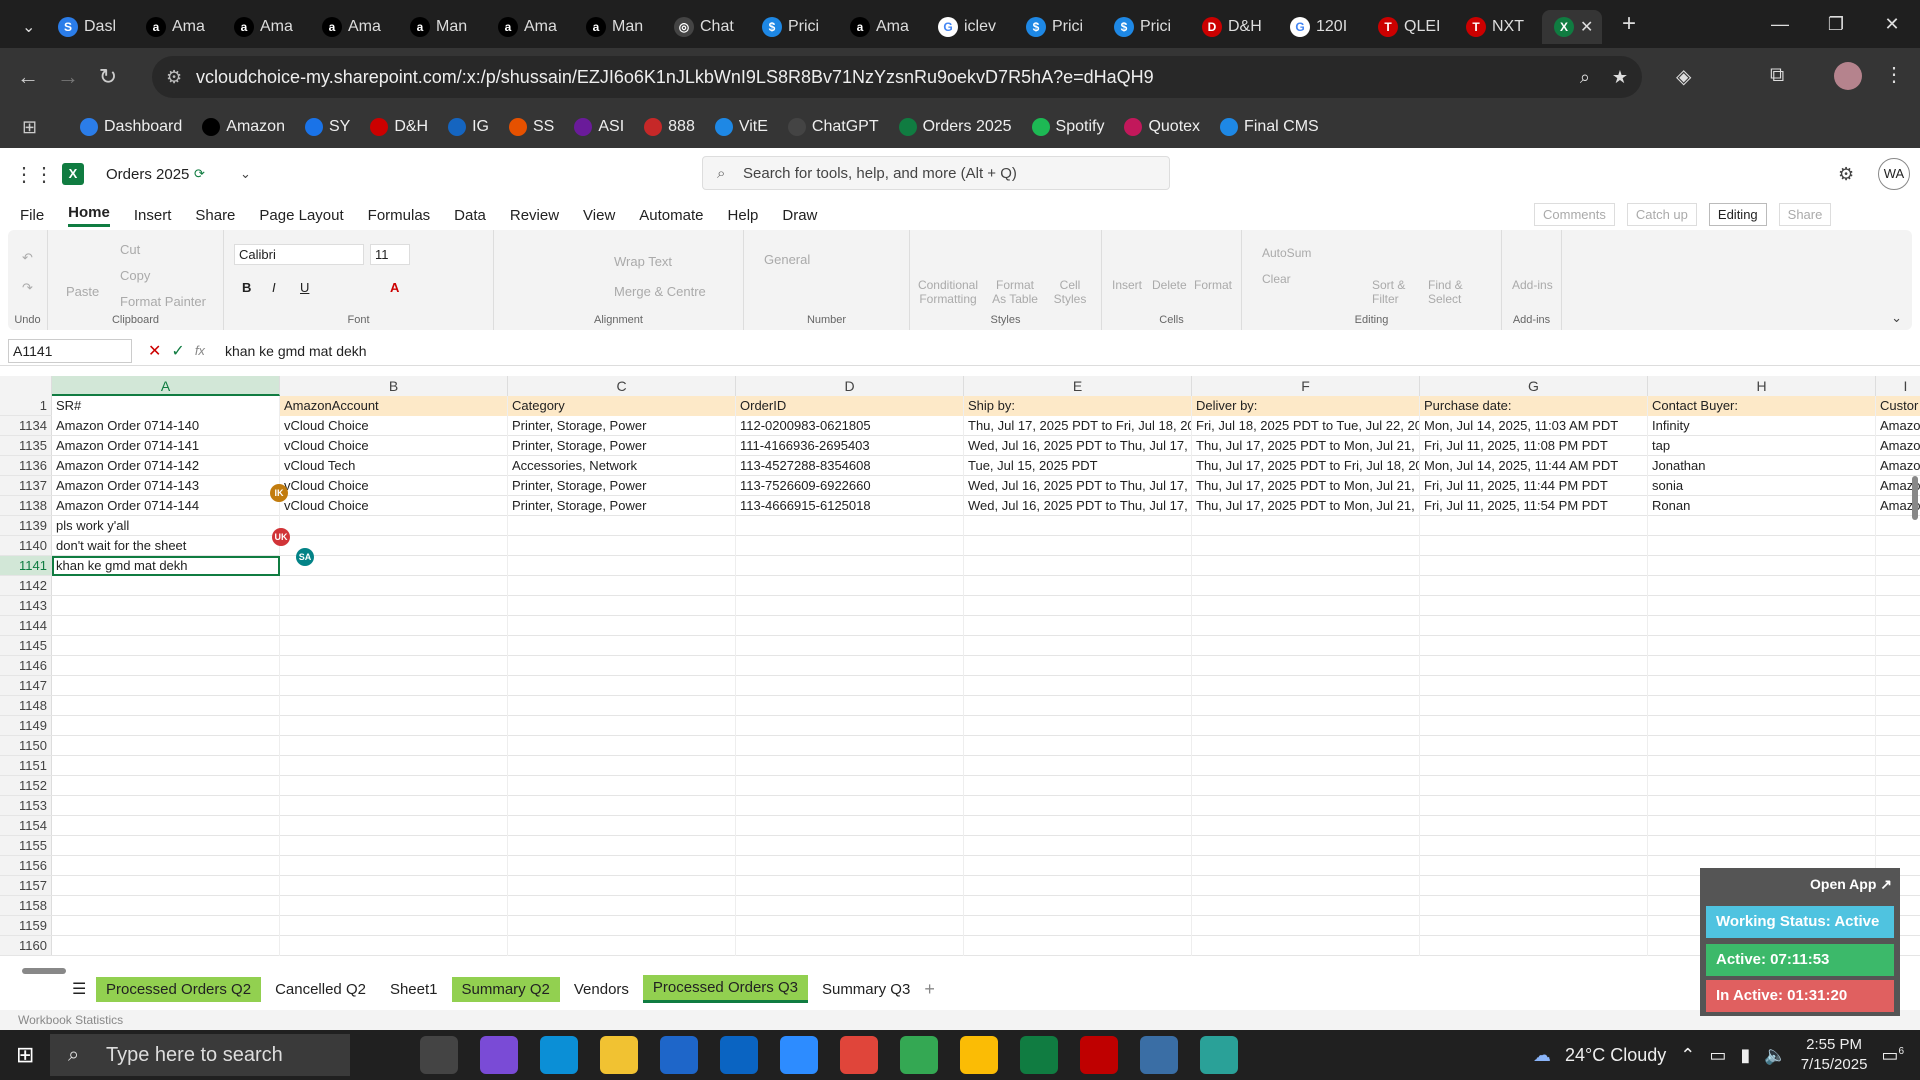 This screenshot has height=1080, width=1920. Describe the element at coordinates (1078, 466) in the screenshot. I see `grid-cell: Tue, Jul 15, 2025 PDT` at that location.